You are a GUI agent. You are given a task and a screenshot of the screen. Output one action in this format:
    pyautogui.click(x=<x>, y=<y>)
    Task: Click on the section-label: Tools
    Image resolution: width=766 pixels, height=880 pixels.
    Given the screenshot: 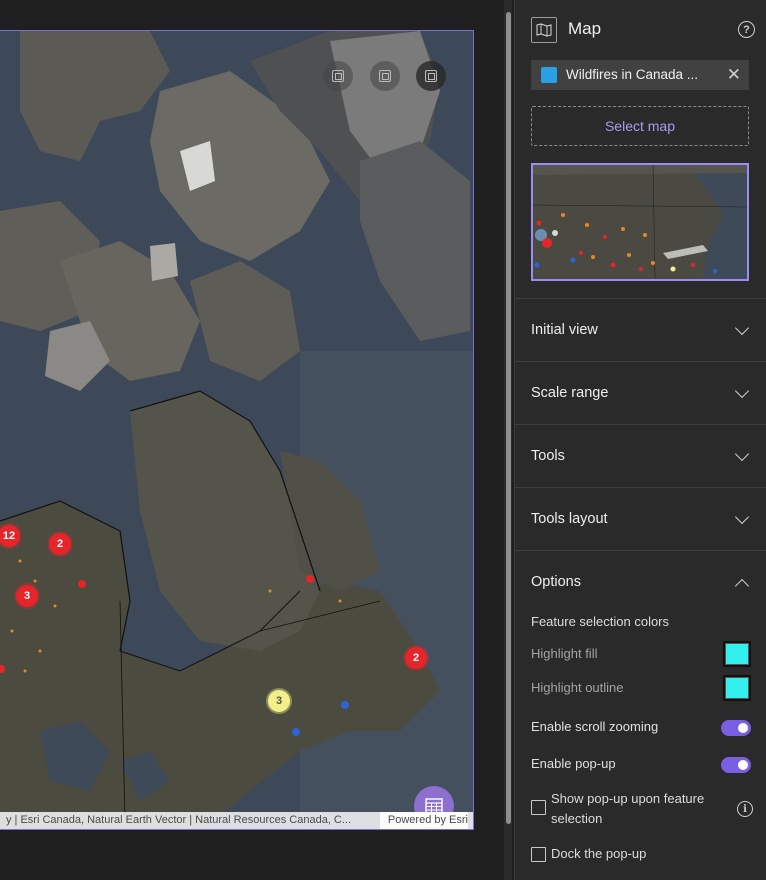 What is the action you would take?
    pyautogui.click(x=548, y=456)
    